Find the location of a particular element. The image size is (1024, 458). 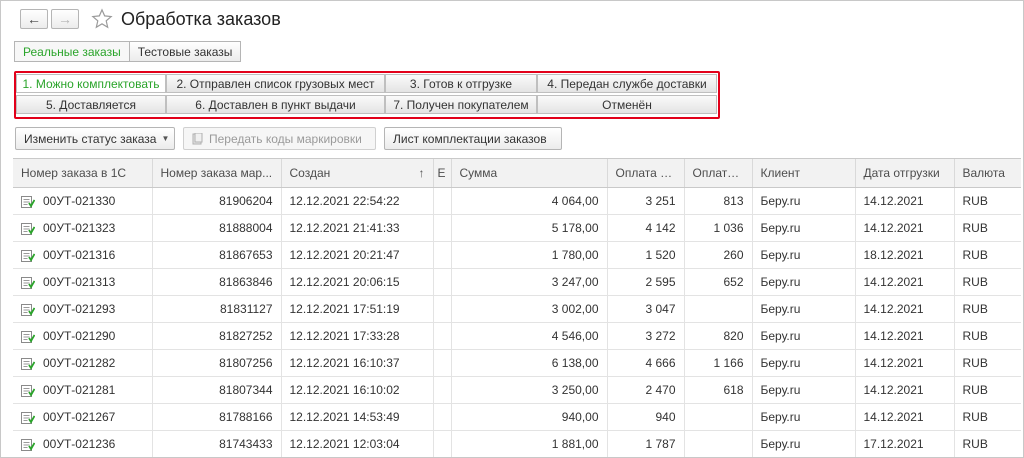

table-cell: 260 is located at coordinates (718, 255).